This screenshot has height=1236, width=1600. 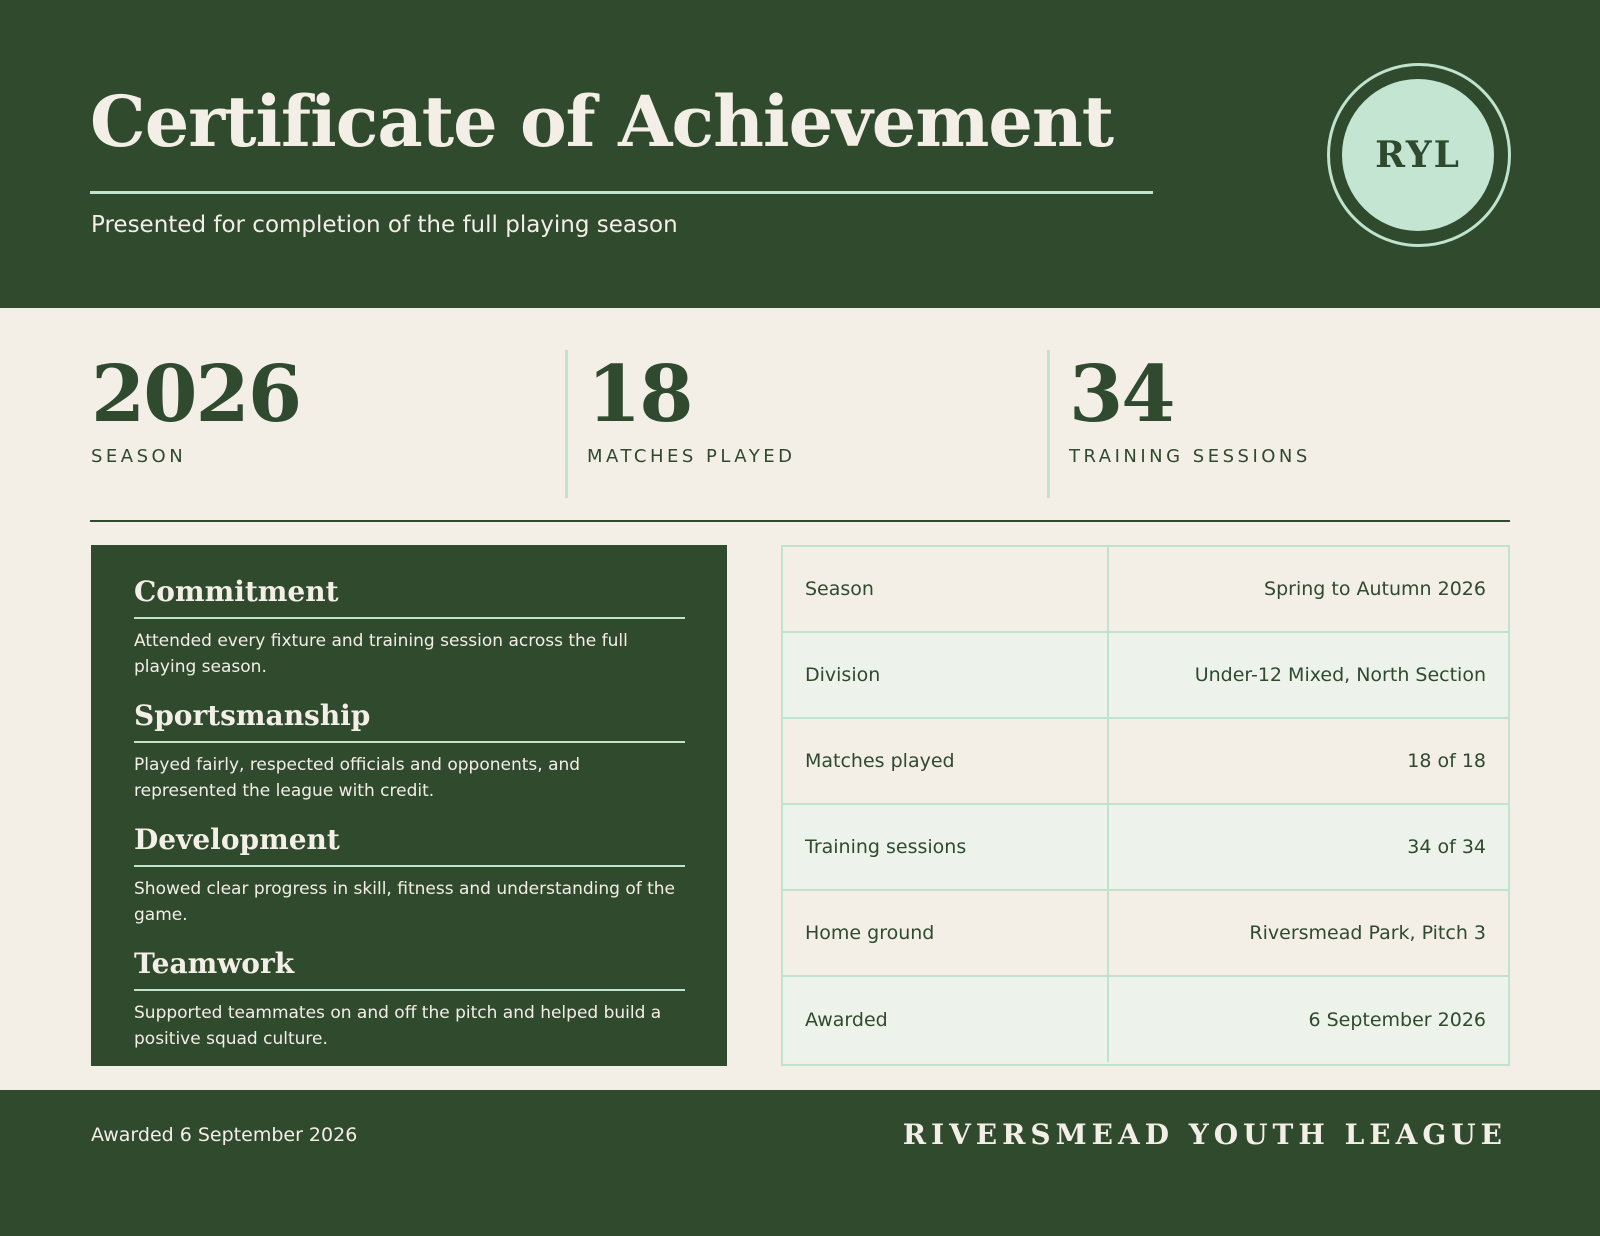 What do you see at coordinates (214, 963) in the screenshot?
I see `value-heading: Teamwork` at bounding box center [214, 963].